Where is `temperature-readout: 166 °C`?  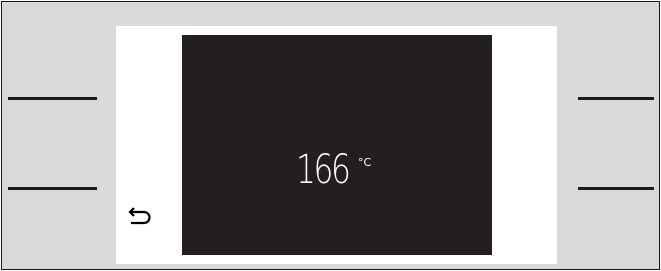
temperature-readout: 166 °C is located at coordinates (333, 170).